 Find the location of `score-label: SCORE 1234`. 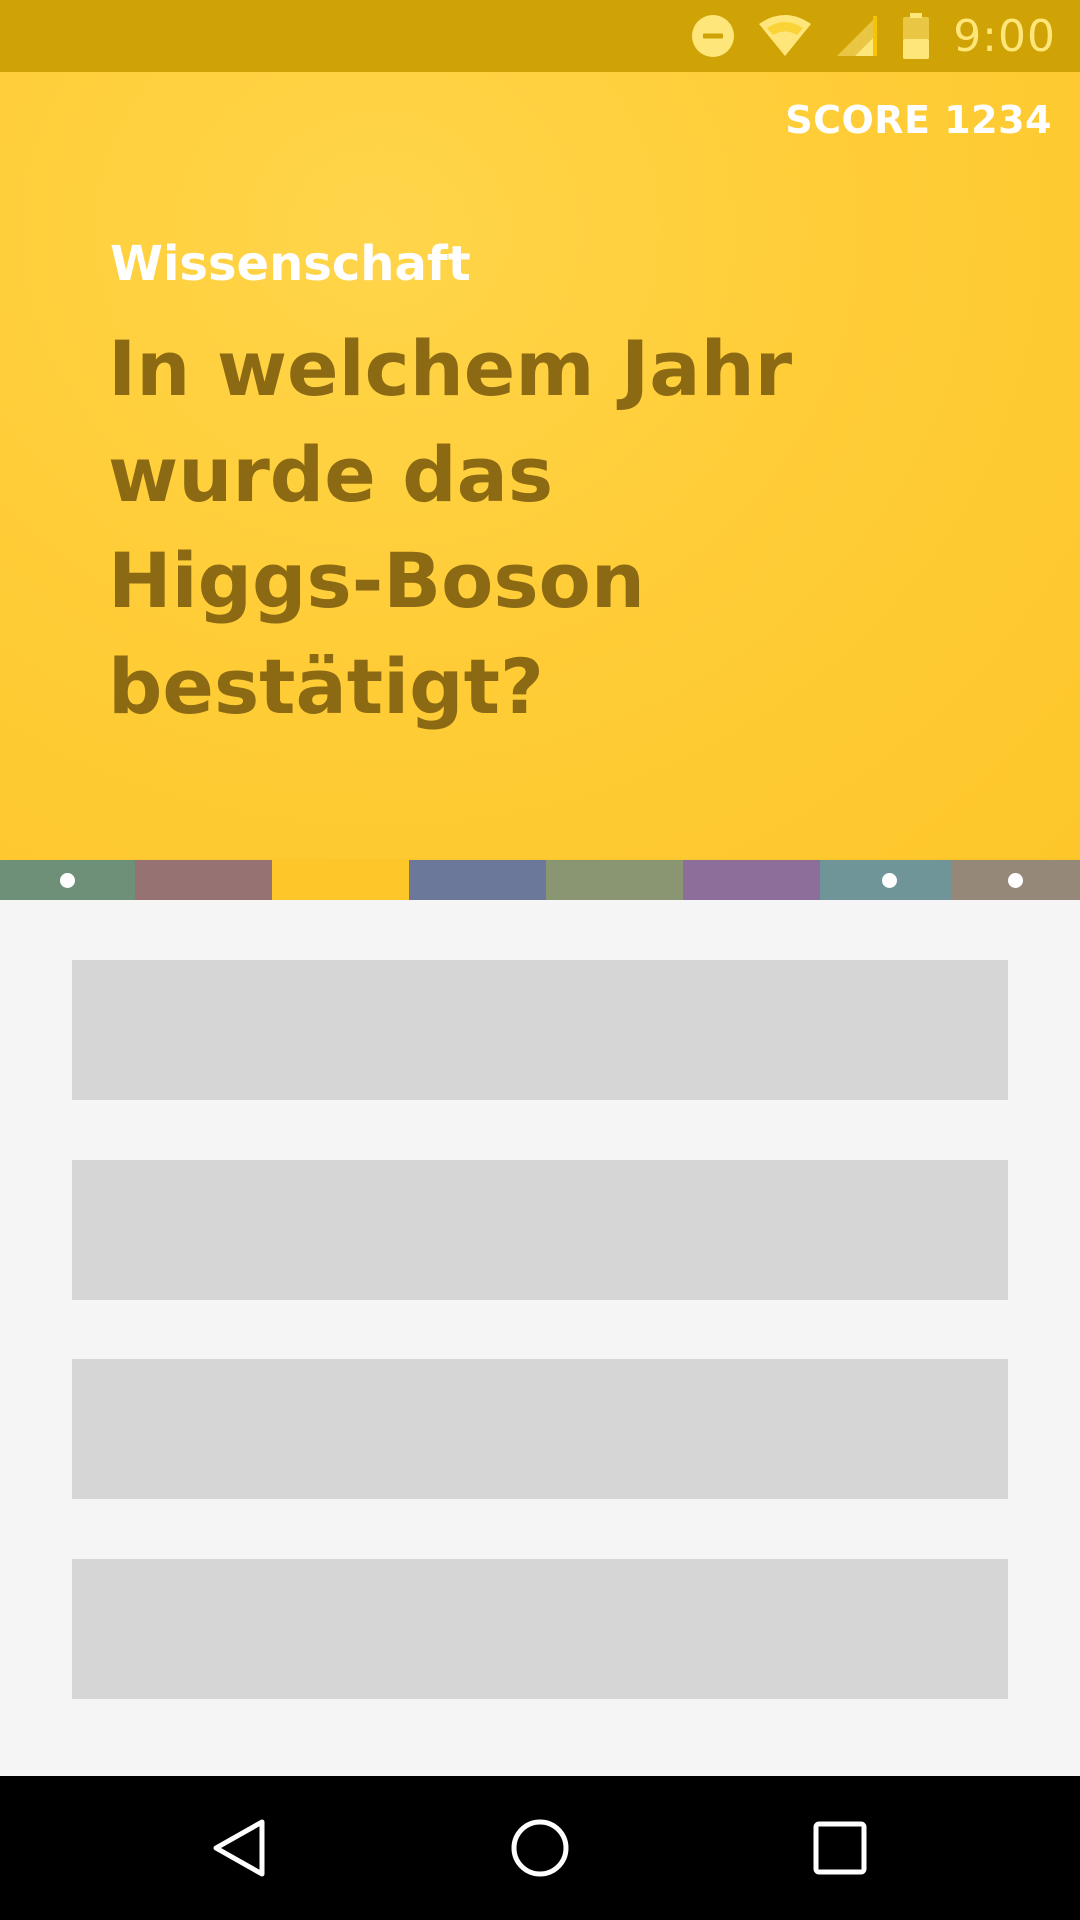

score-label: SCORE 1234 is located at coordinates (918, 120).